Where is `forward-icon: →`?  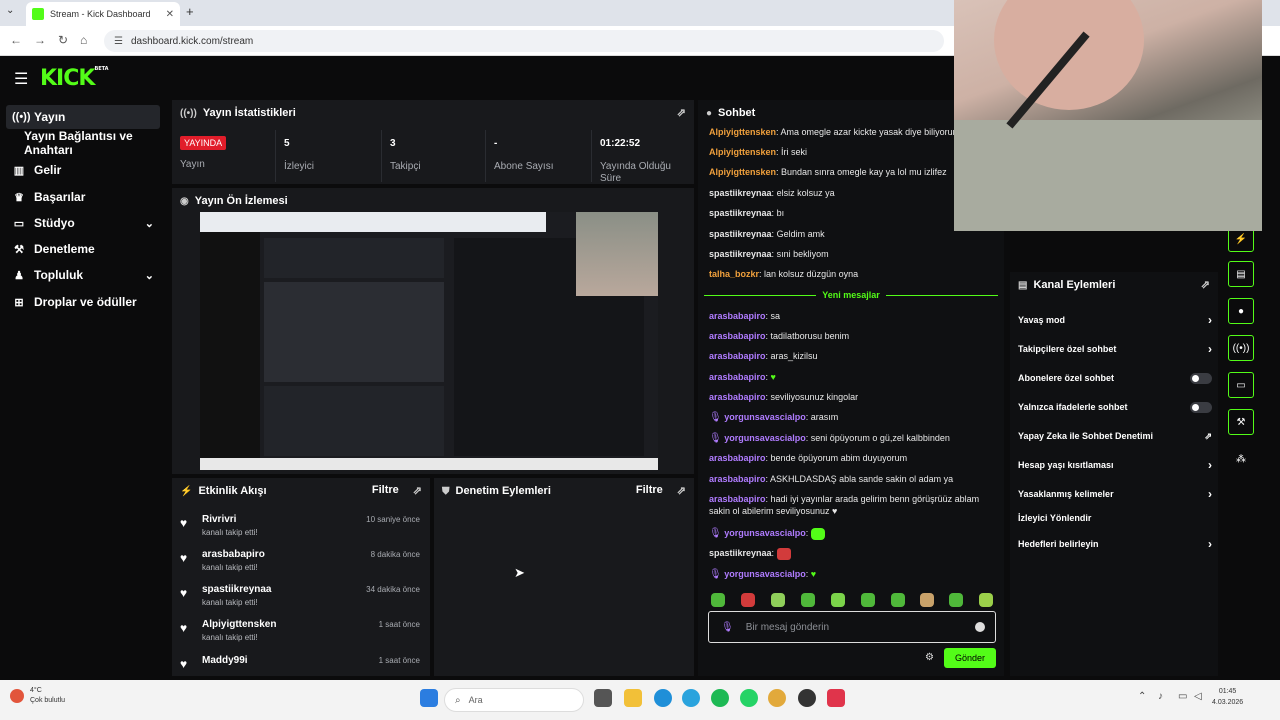
forward-icon: → is located at coordinates (40, 40).